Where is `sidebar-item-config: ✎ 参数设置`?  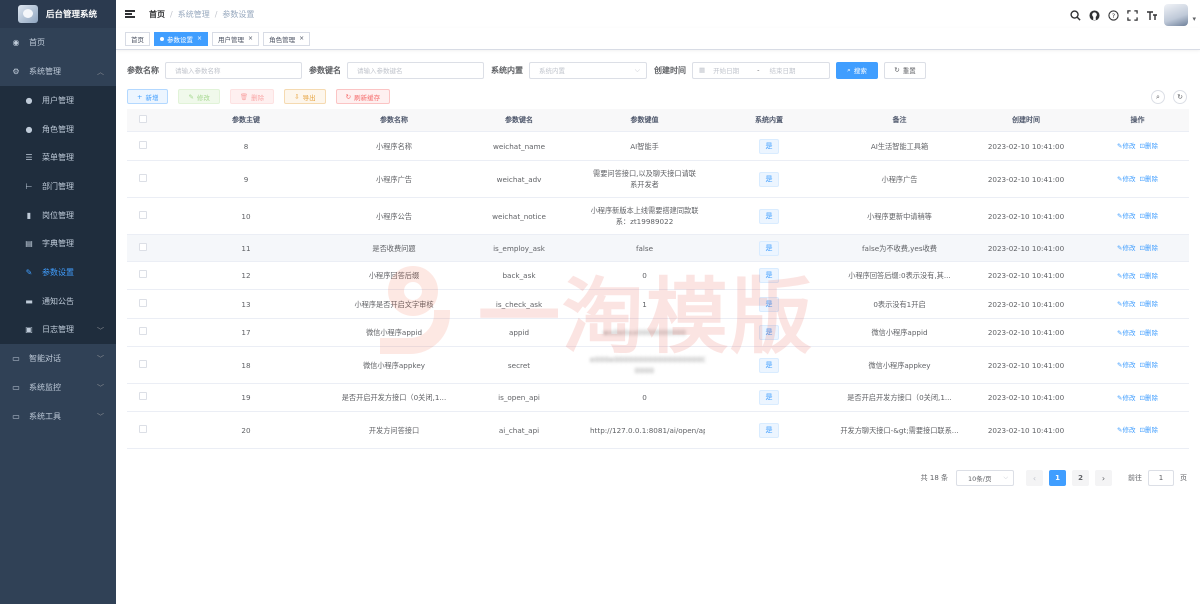 sidebar-item-config: ✎ 参数设置 is located at coordinates (58, 272).